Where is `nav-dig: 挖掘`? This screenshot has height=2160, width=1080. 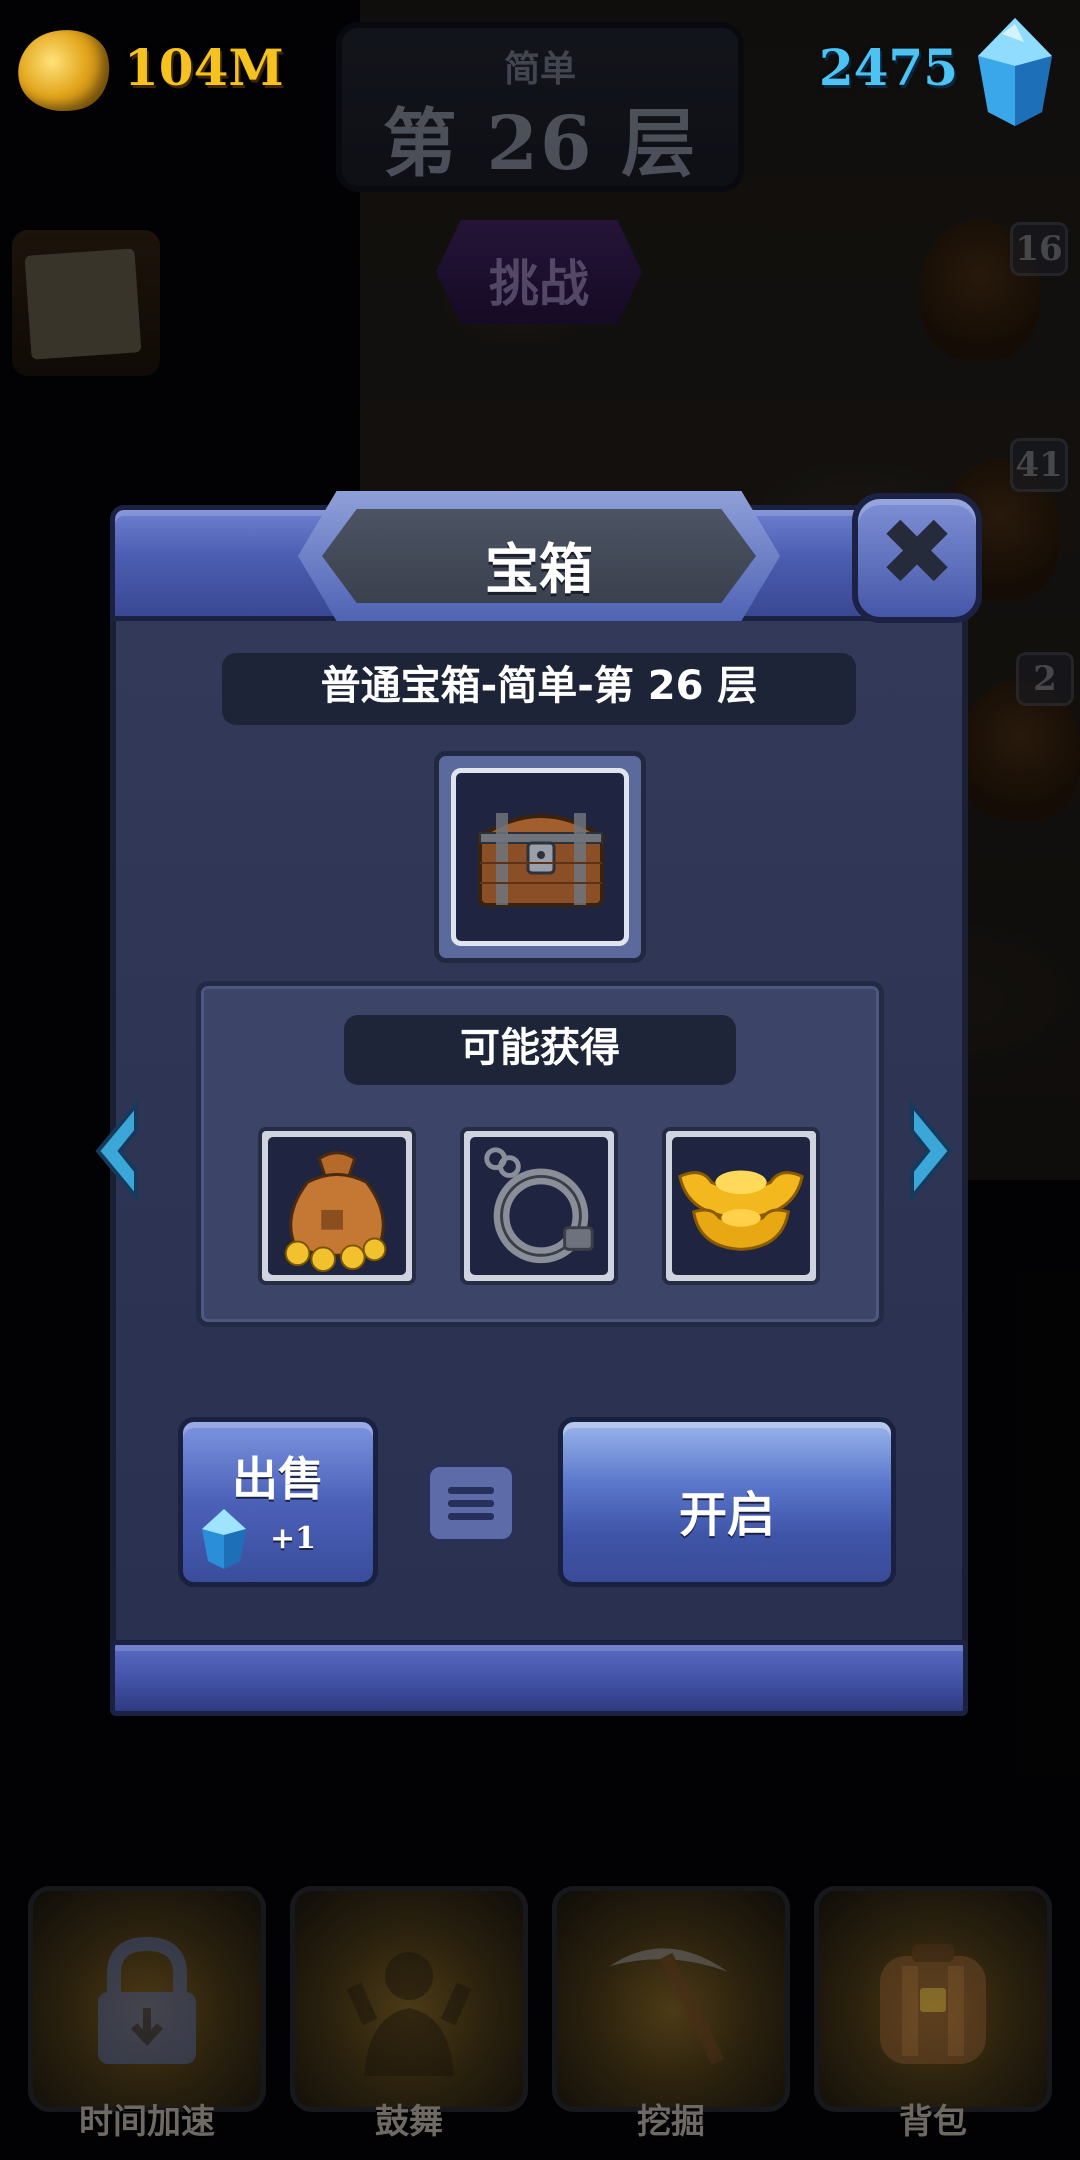
nav-dig: 挖掘 is located at coordinates (671, 2014).